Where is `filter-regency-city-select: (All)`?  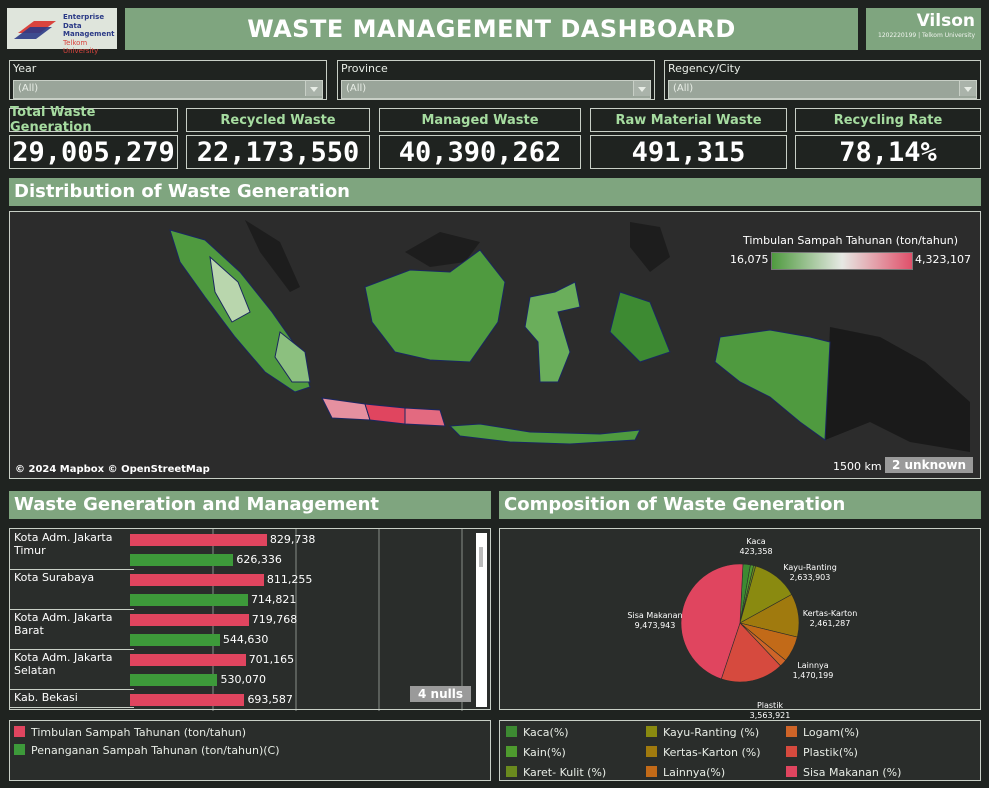
filter-regency-city-select: (All) is located at coordinates (822, 89).